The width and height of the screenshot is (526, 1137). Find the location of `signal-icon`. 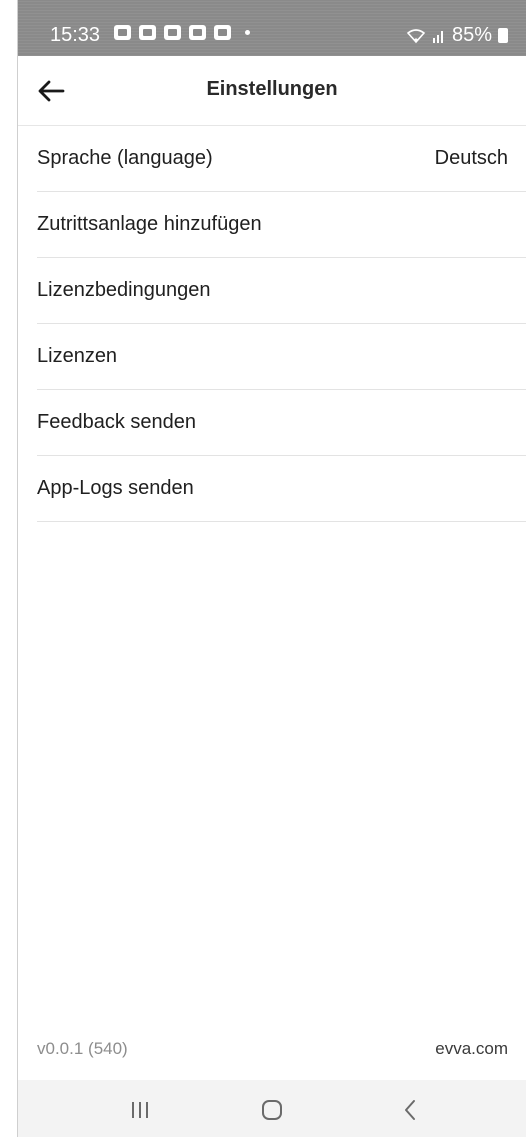

signal-icon is located at coordinates (437, 36).